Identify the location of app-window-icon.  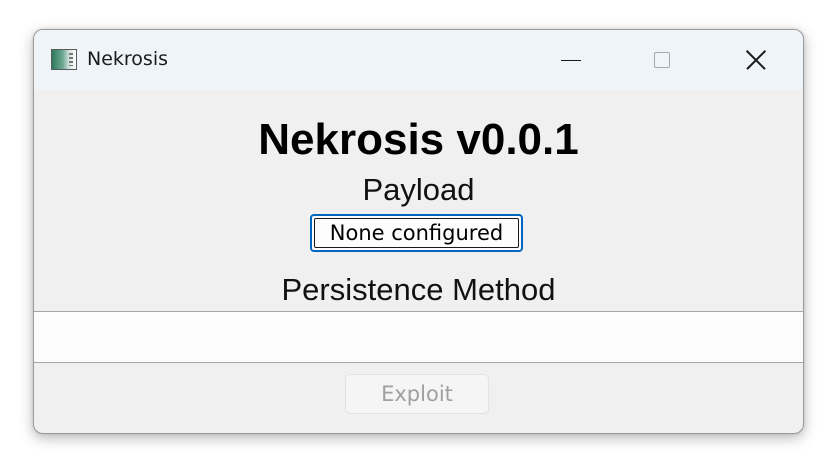
(64, 59).